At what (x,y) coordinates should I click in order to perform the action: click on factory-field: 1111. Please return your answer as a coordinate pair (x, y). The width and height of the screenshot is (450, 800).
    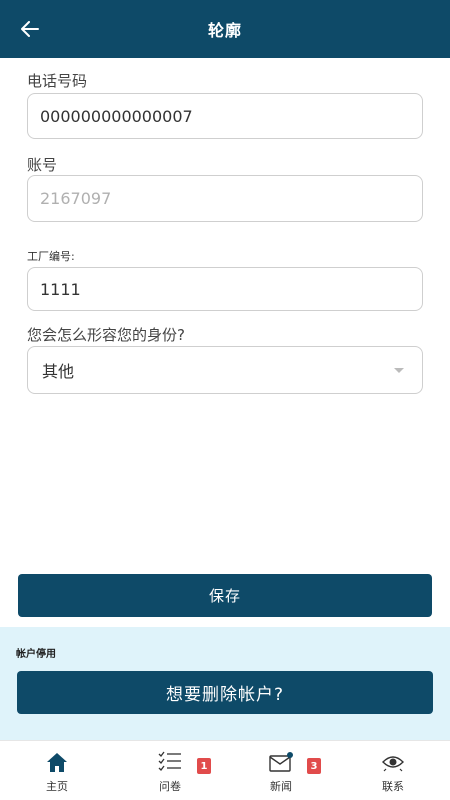
    Looking at the image, I should click on (225, 289).